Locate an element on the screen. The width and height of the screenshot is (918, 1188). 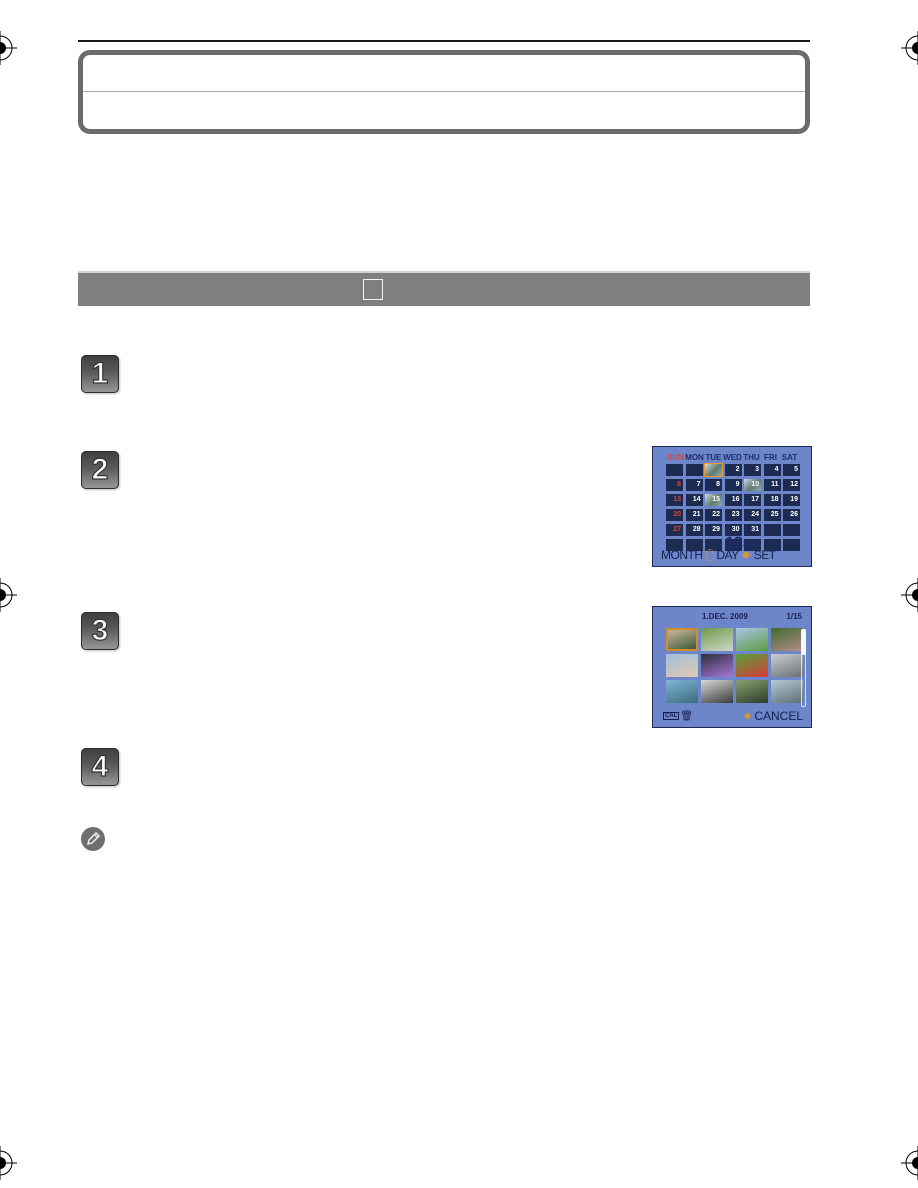
calendar-day: 25 is located at coordinates (772, 515).